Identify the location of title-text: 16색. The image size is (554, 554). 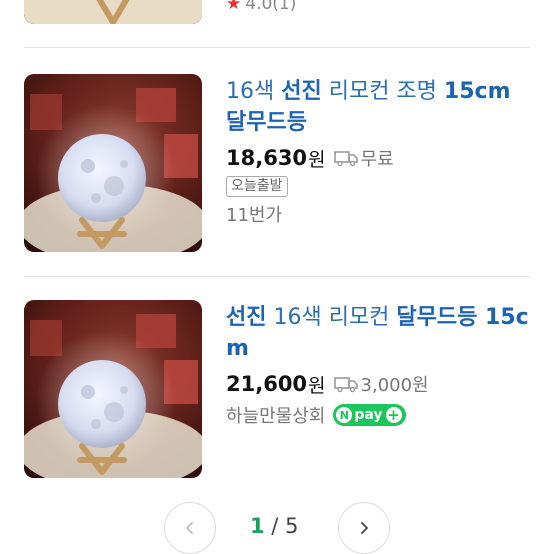
(254, 91).